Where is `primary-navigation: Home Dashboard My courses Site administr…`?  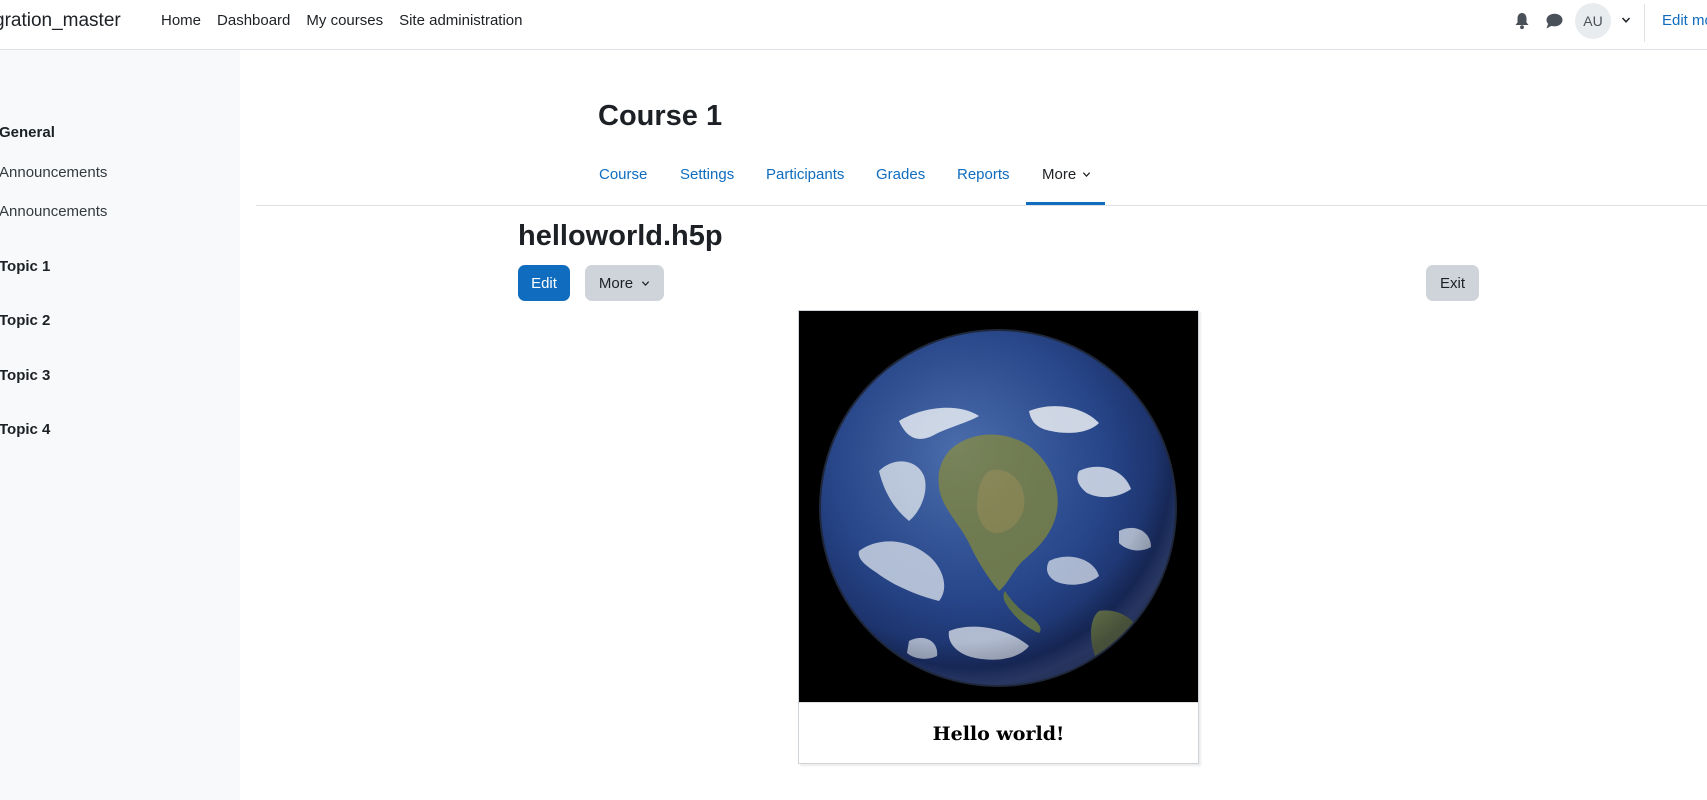 primary-navigation: Home Dashboard My courses Site administr… is located at coordinates (346, 20).